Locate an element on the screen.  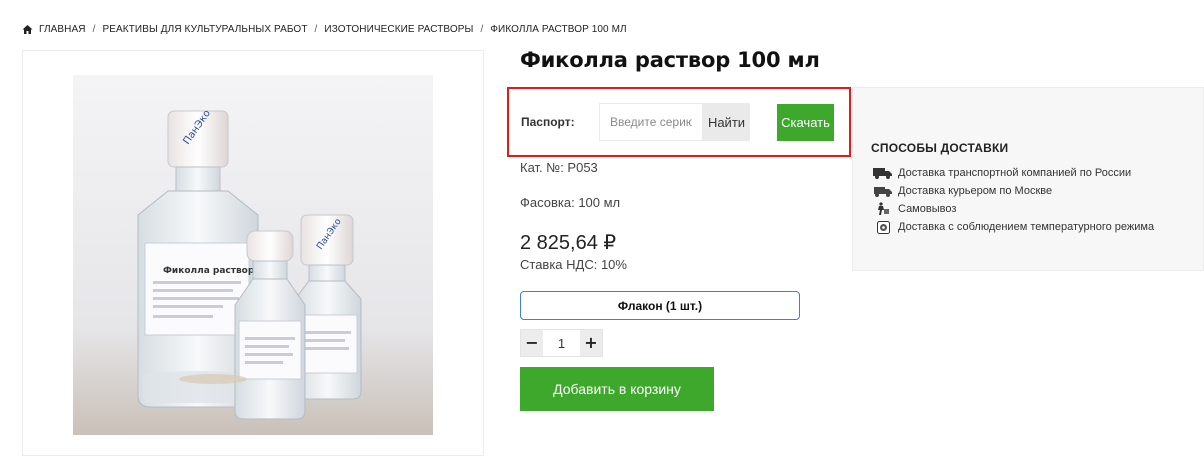
vat-rate: Ставка НДС: 10% is located at coordinates (573, 264).